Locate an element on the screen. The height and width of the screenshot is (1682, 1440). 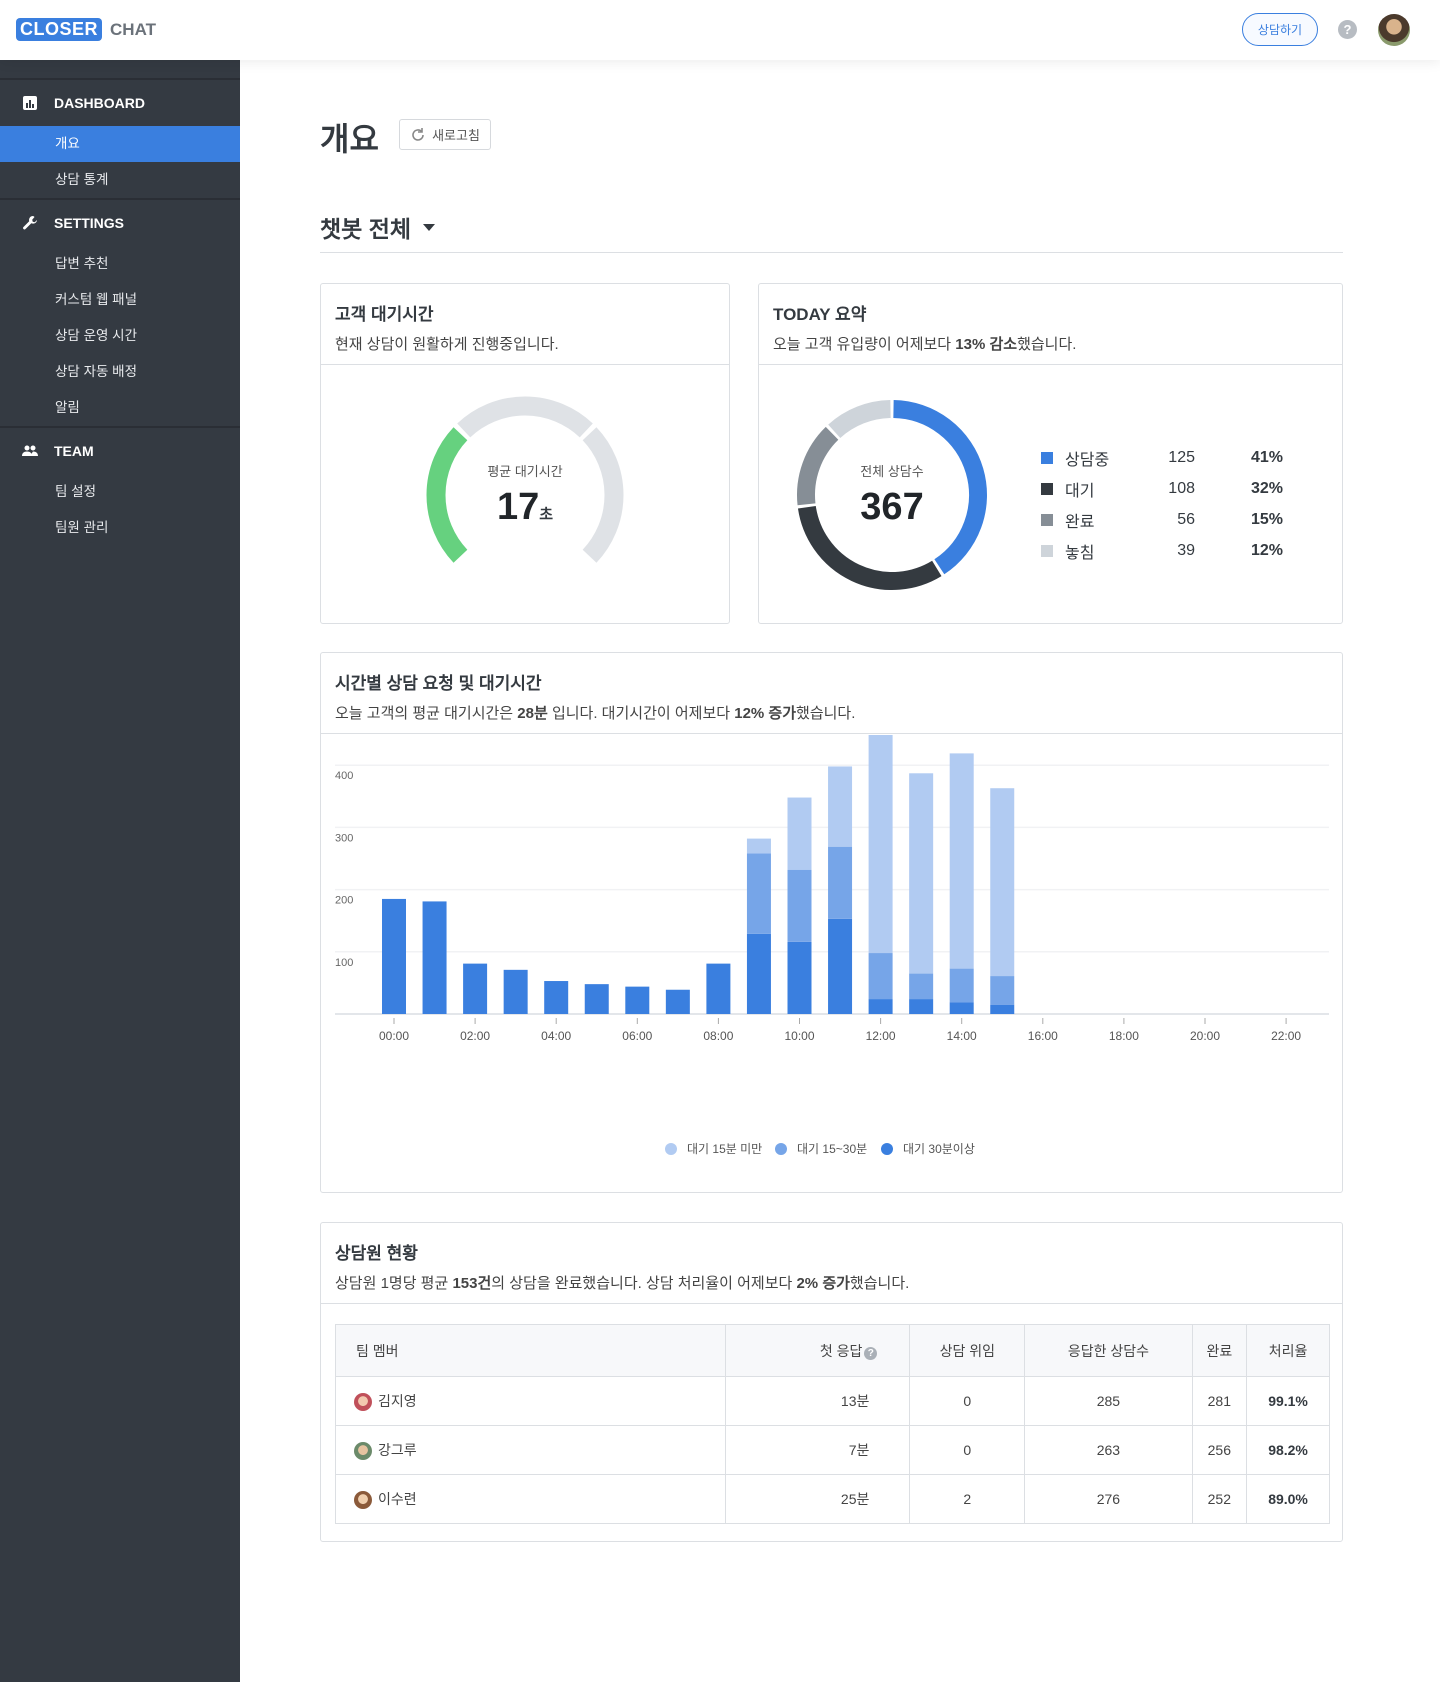
start-chat-button: 상담하기 is located at coordinates (1280, 29).